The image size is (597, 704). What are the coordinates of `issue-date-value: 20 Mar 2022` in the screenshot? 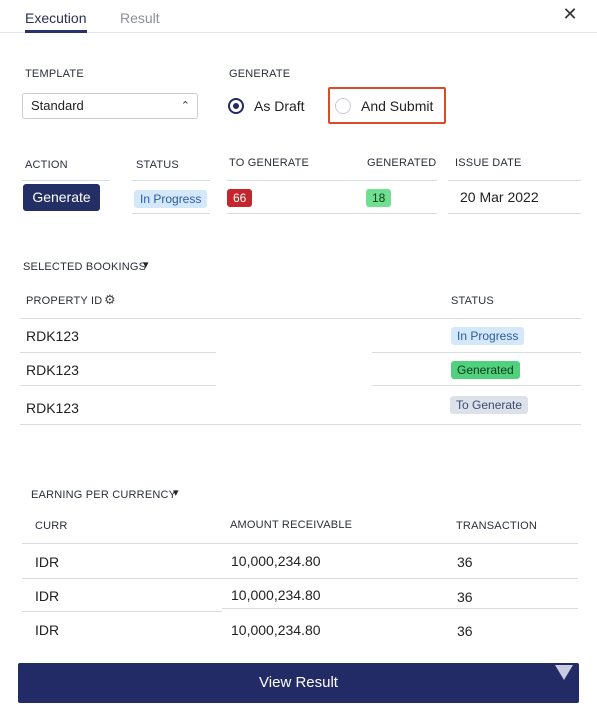 It's located at (499, 197).